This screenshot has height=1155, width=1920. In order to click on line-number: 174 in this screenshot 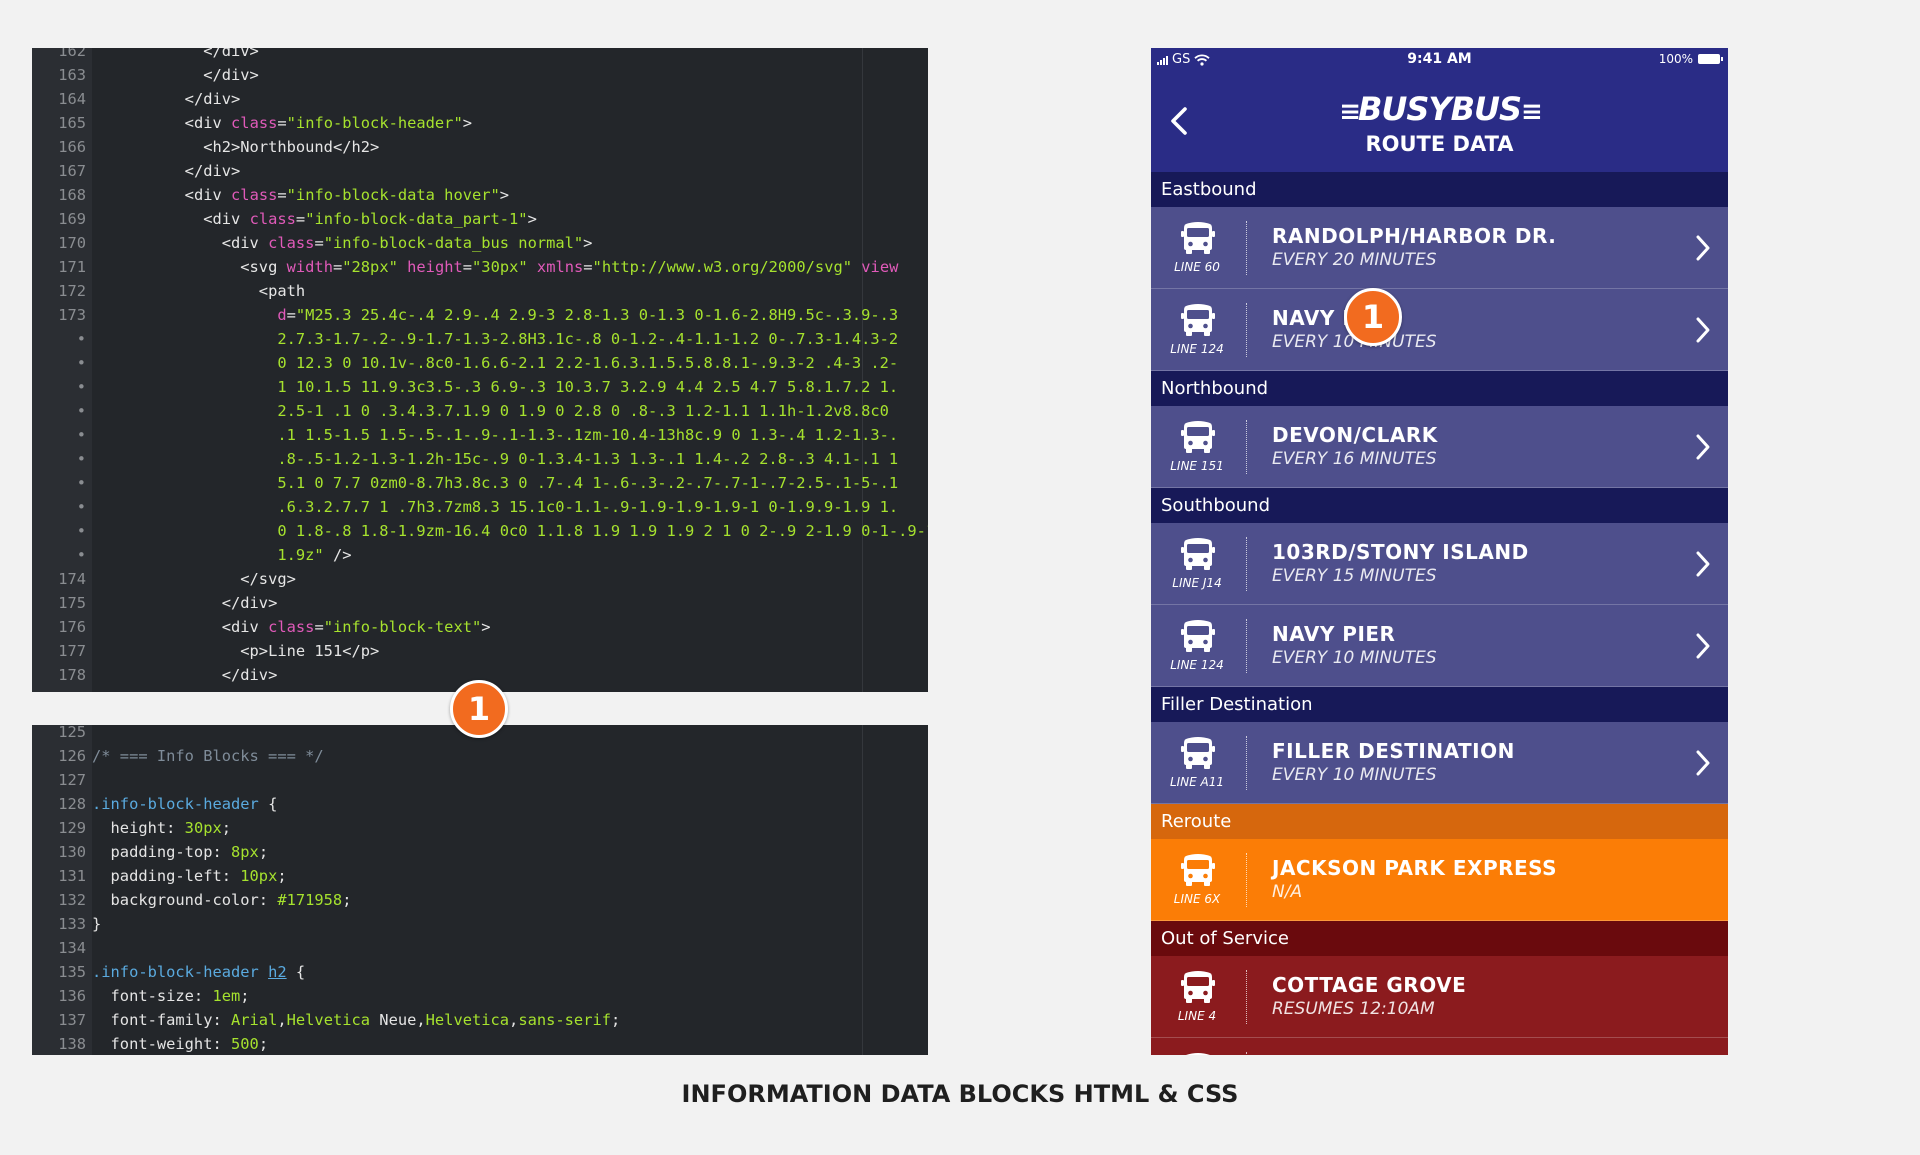, I will do `click(72, 579)`.